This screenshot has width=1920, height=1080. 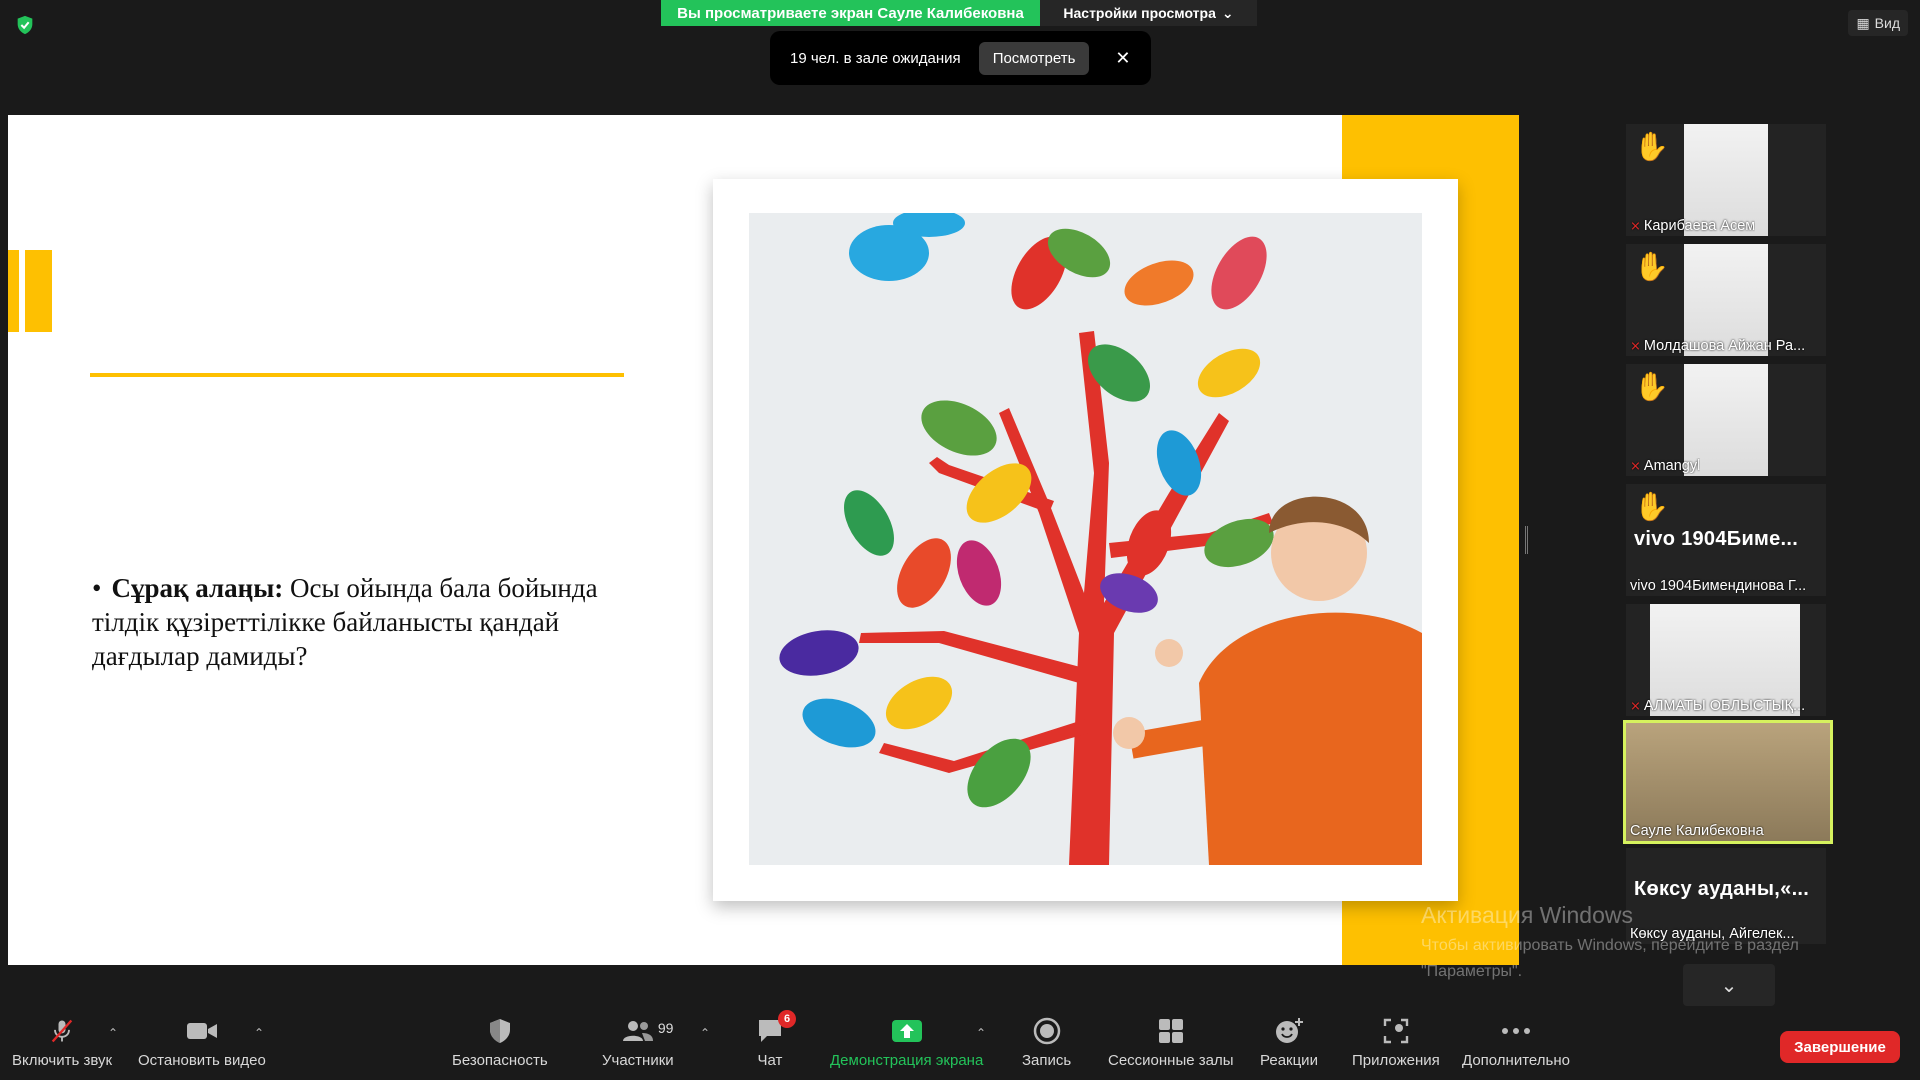 What do you see at coordinates (787, 1019) in the screenshot?
I see `chat-badge: 6` at bounding box center [787, 1019].